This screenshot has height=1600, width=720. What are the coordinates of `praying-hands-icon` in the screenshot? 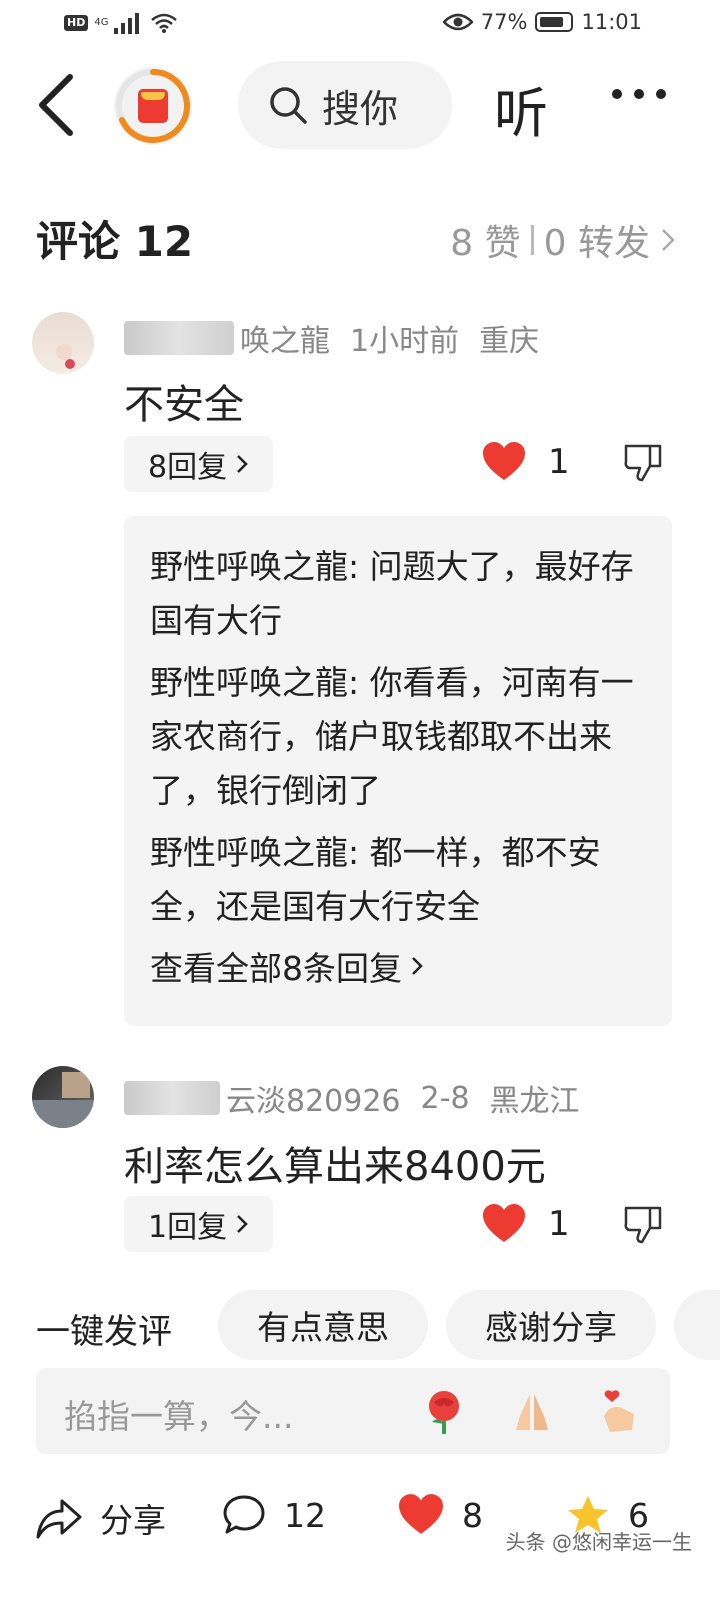 It's located at (532, 1412).